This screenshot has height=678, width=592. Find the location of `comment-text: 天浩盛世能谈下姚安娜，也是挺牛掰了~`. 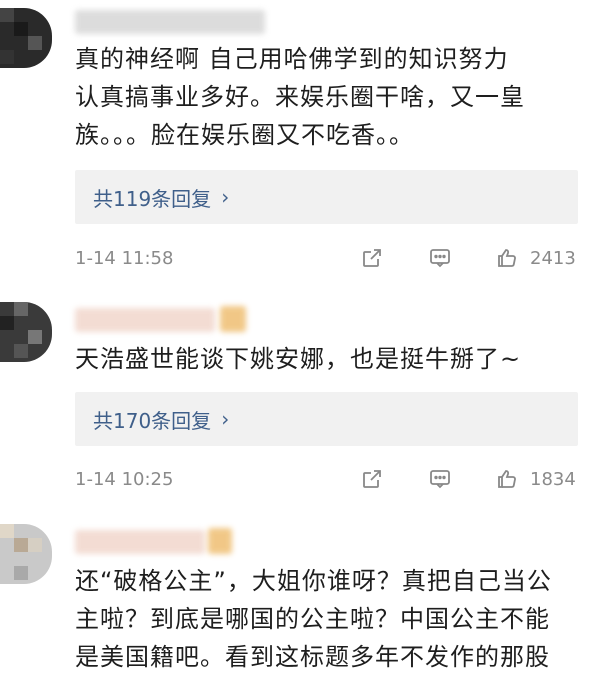

comment-text: 天浩盛世能谈下姚安娜，也是挺牛掰了~ is located at coordinates (325, 359).